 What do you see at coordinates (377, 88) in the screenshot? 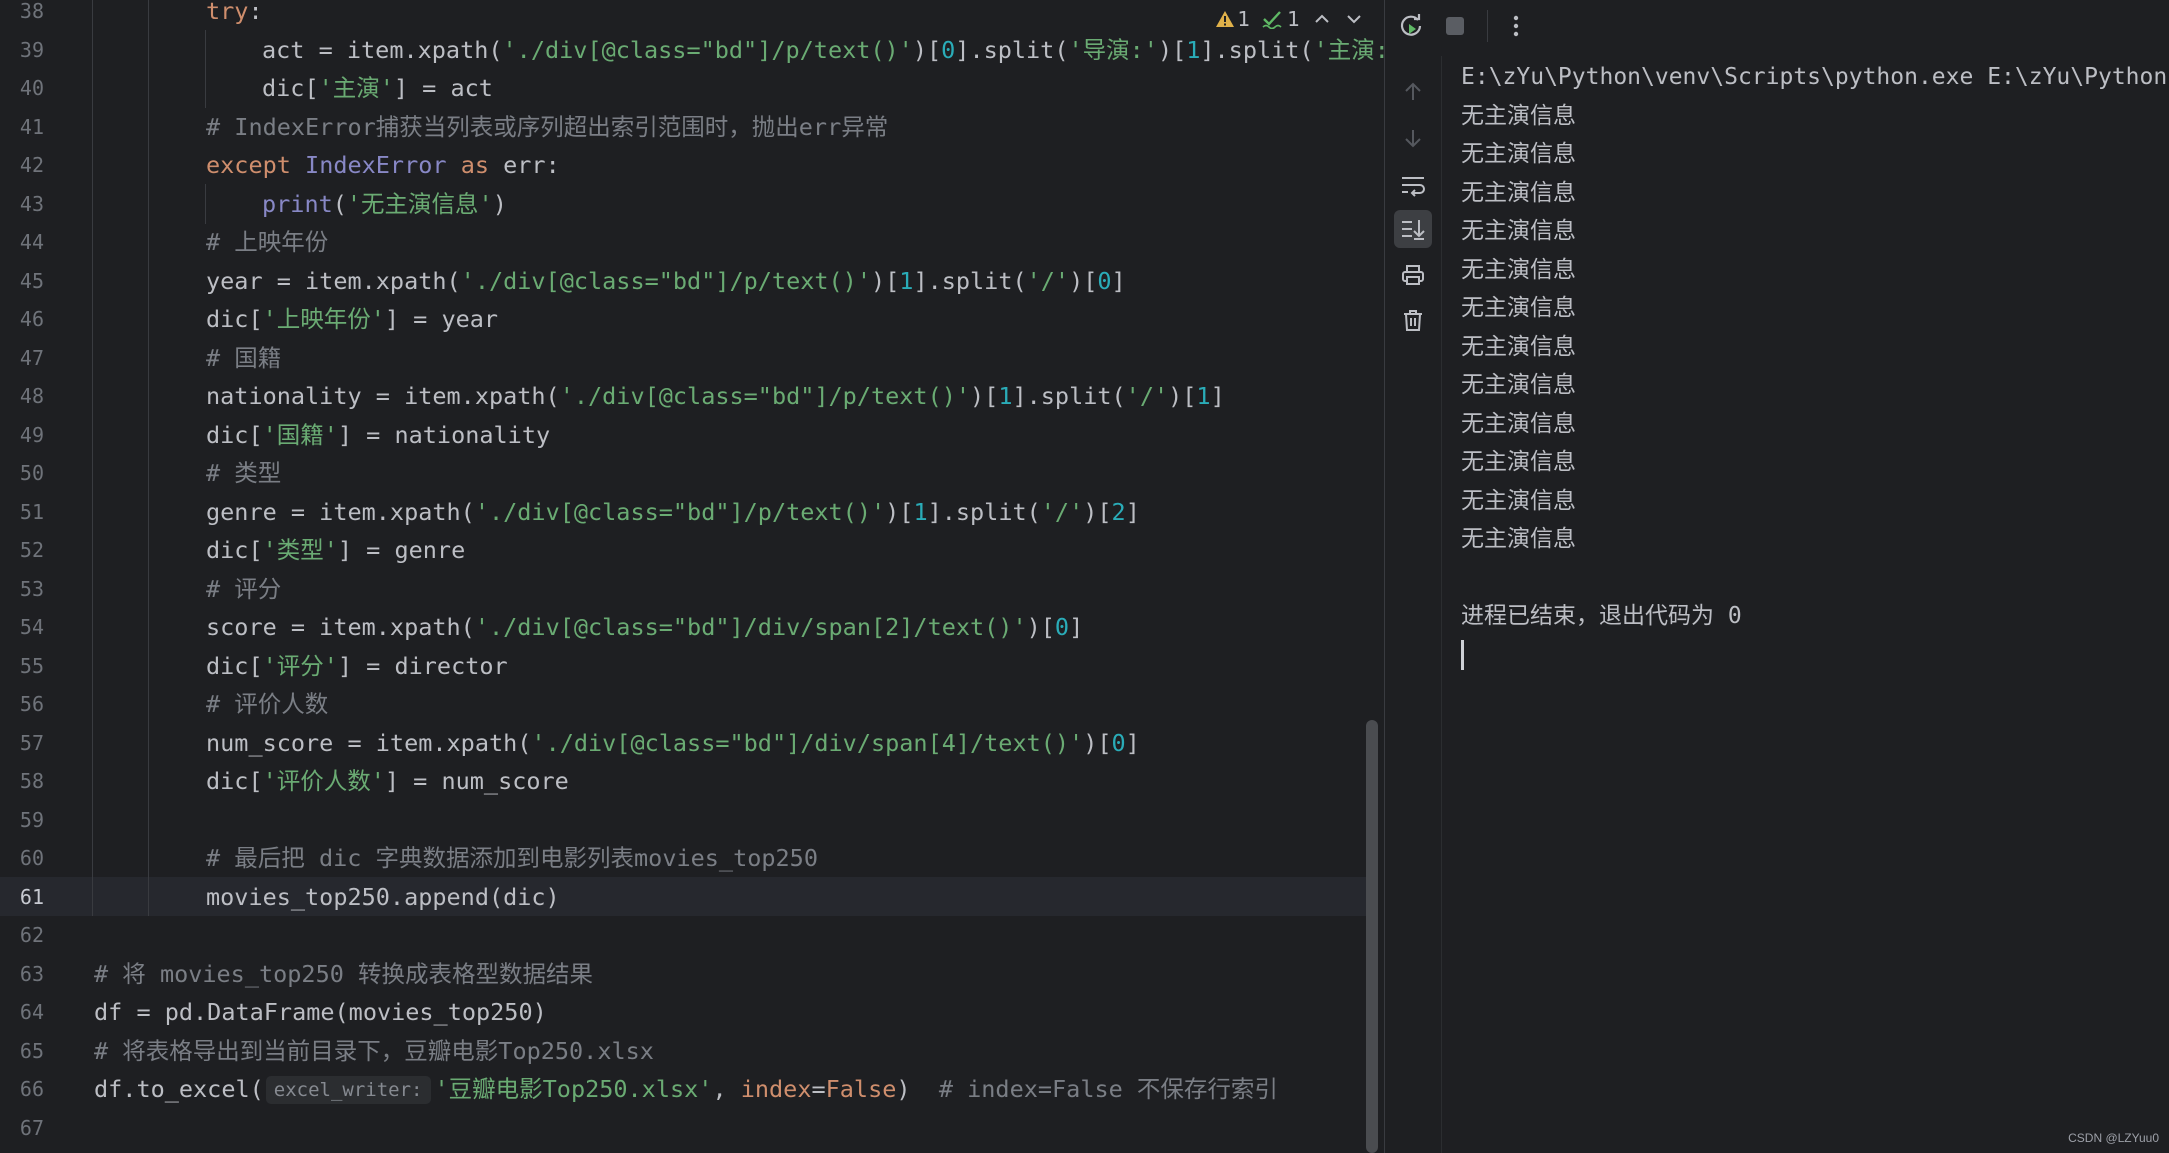
I see `code-line-40: dic['主演'] = act` at bounding box center [377, 88].